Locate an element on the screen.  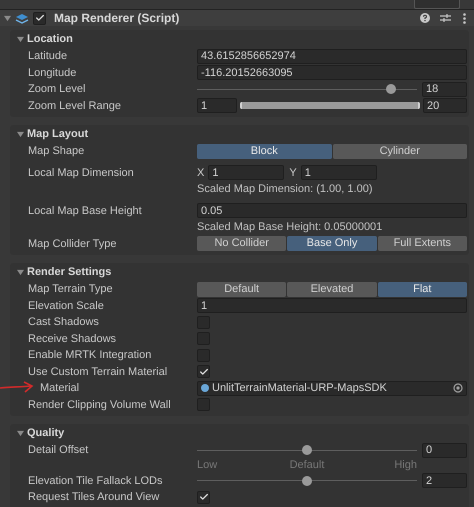
tick-label: Low is located at coordinates (207, 466).